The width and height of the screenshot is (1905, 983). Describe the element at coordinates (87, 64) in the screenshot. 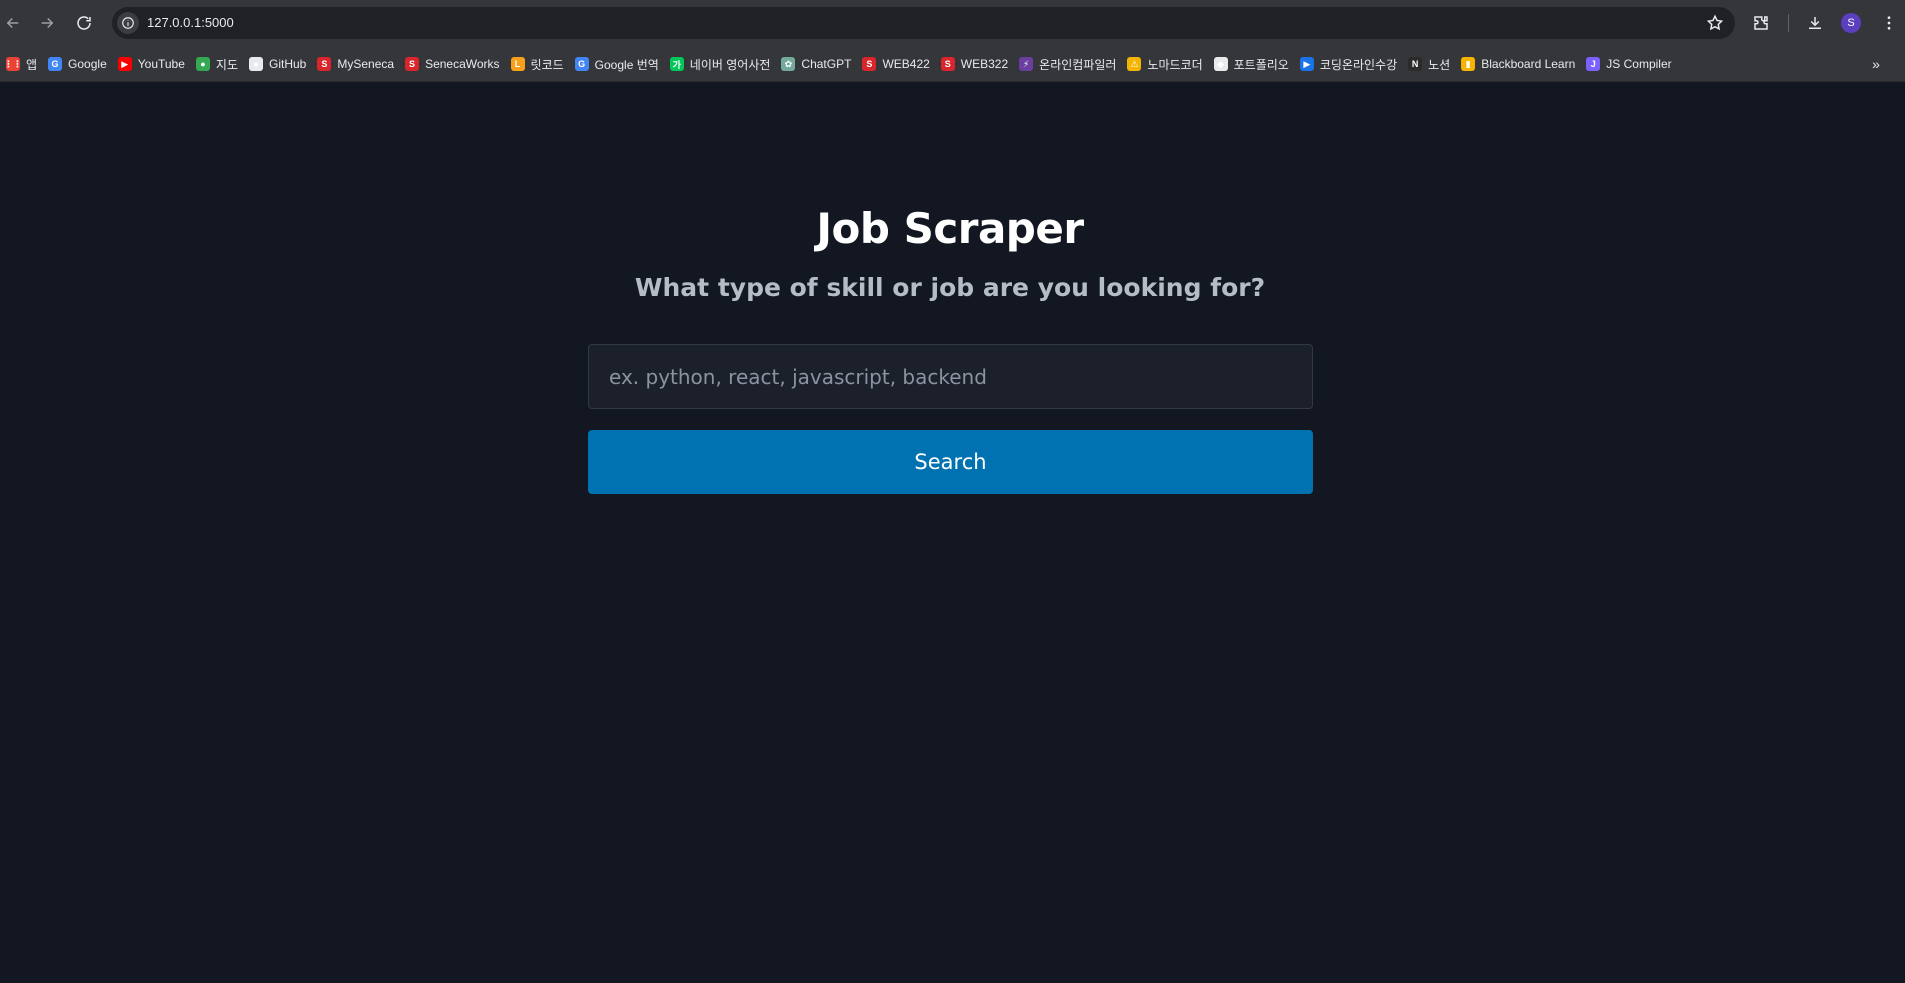

I see `bookmark-label: Google` at that location.